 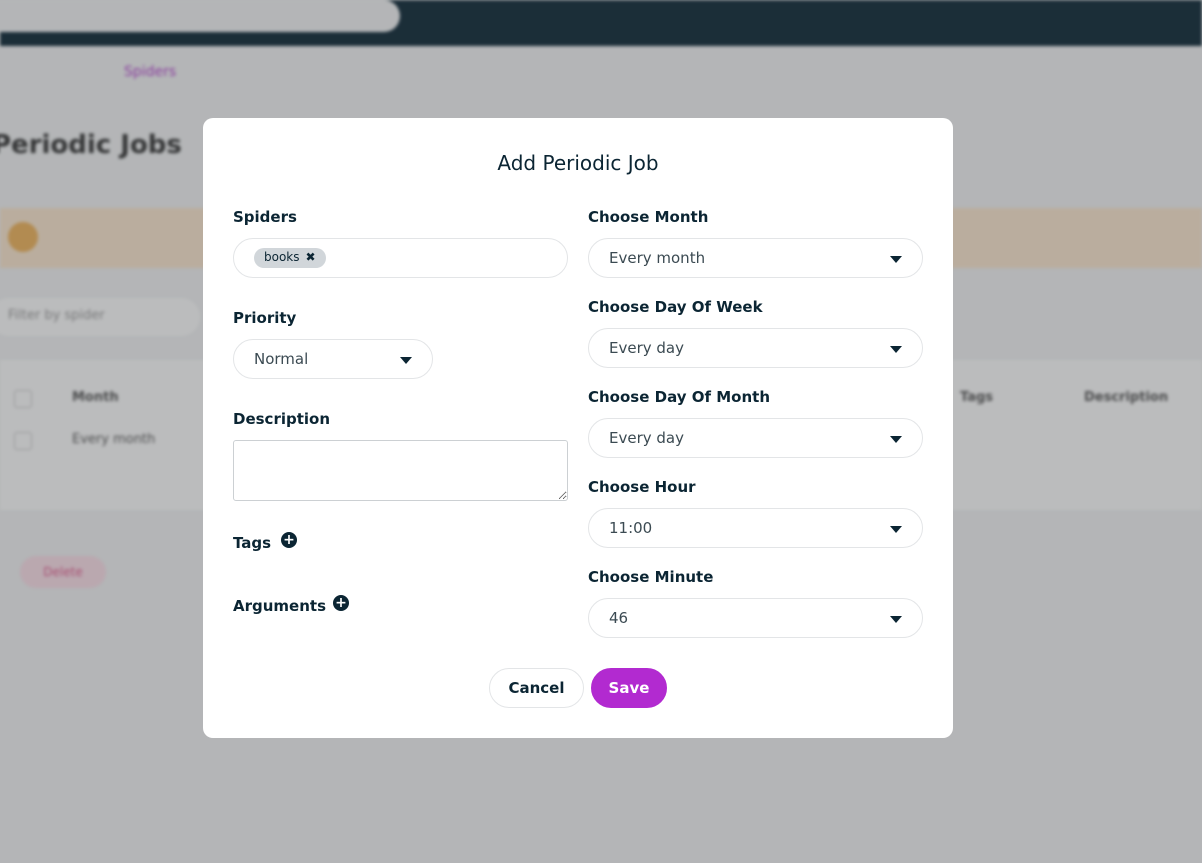 What do you see at coordinates (536, 688) in the screenshot?
I see `cancel-button: Cancel` at bounding box center [536, 688].